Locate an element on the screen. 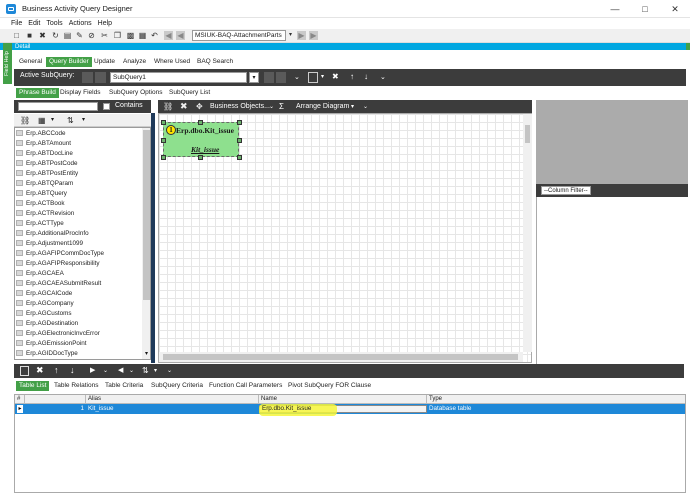  table-list-item: Erp.ABTPostCode is located at coordinates (46, 164).